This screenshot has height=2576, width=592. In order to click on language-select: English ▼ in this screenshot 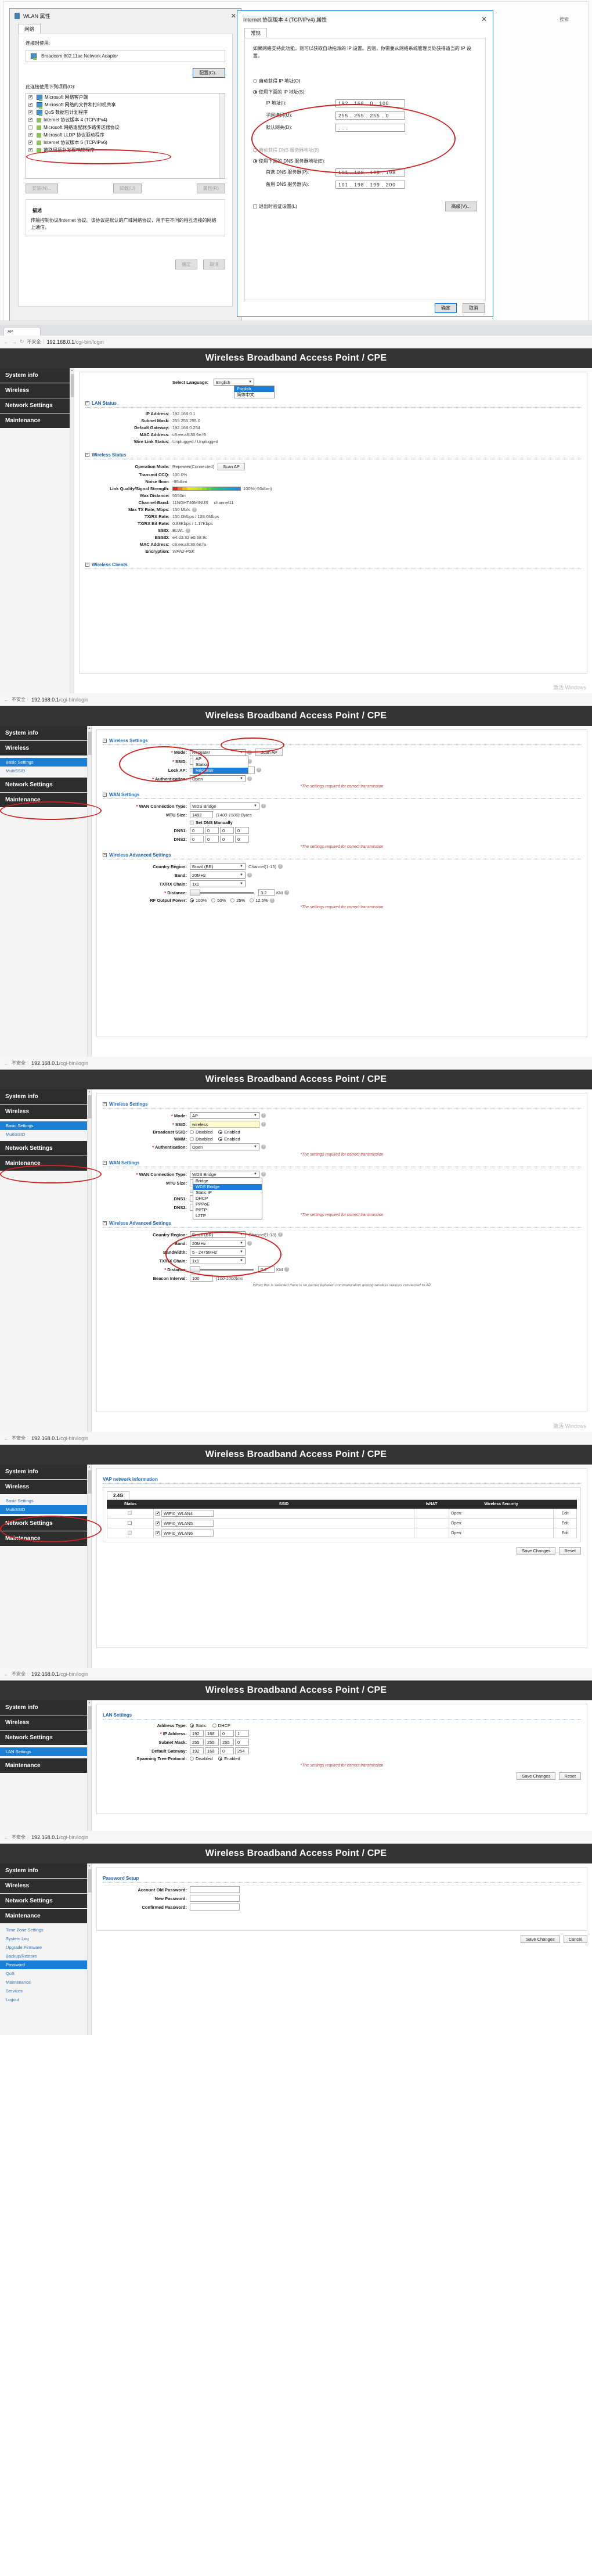, I will do `click(235, 382)`.